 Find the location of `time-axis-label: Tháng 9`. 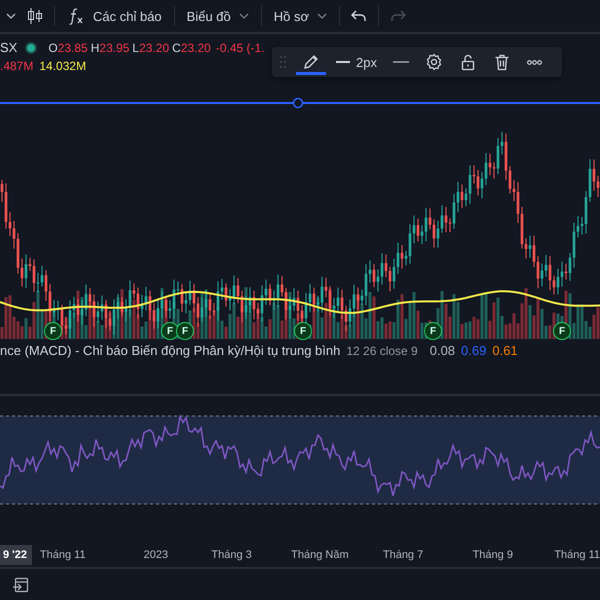

time-axis-label: Tháng 9 is located at coordinates (493, 555).